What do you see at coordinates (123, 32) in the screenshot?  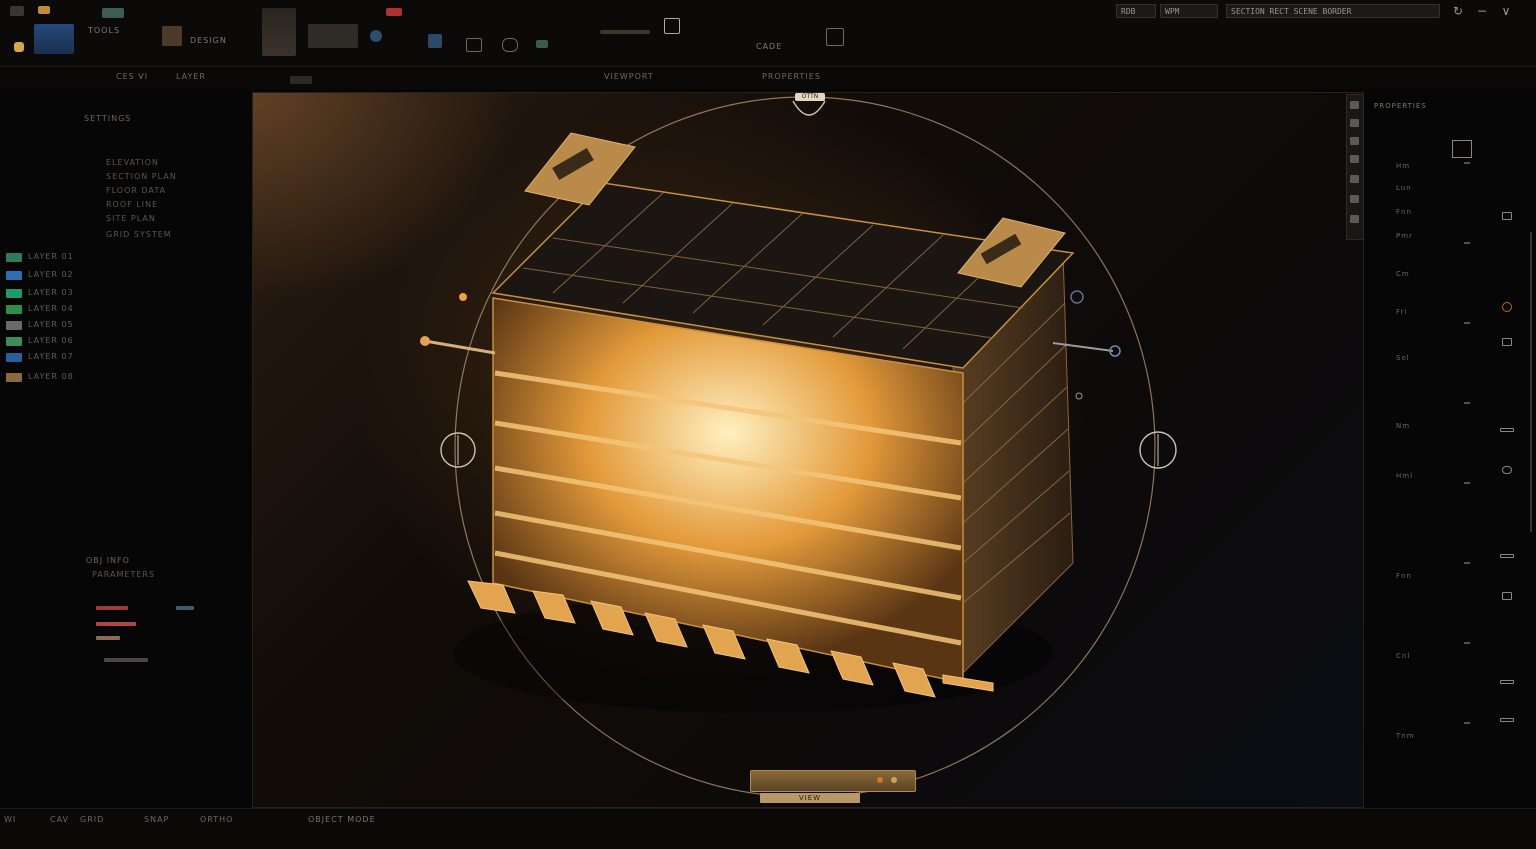 I see `edit-tool-button: TOOLS` at bounding box center [123, 32].